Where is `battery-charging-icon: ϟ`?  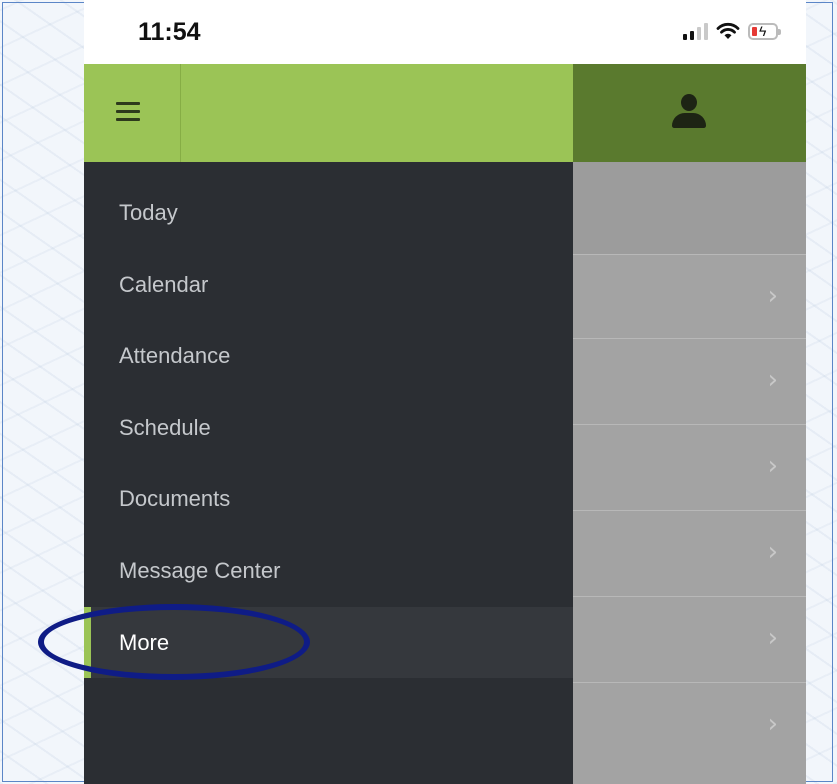 battery-charging-icon: ϟ is located at coordinates (764, 31).